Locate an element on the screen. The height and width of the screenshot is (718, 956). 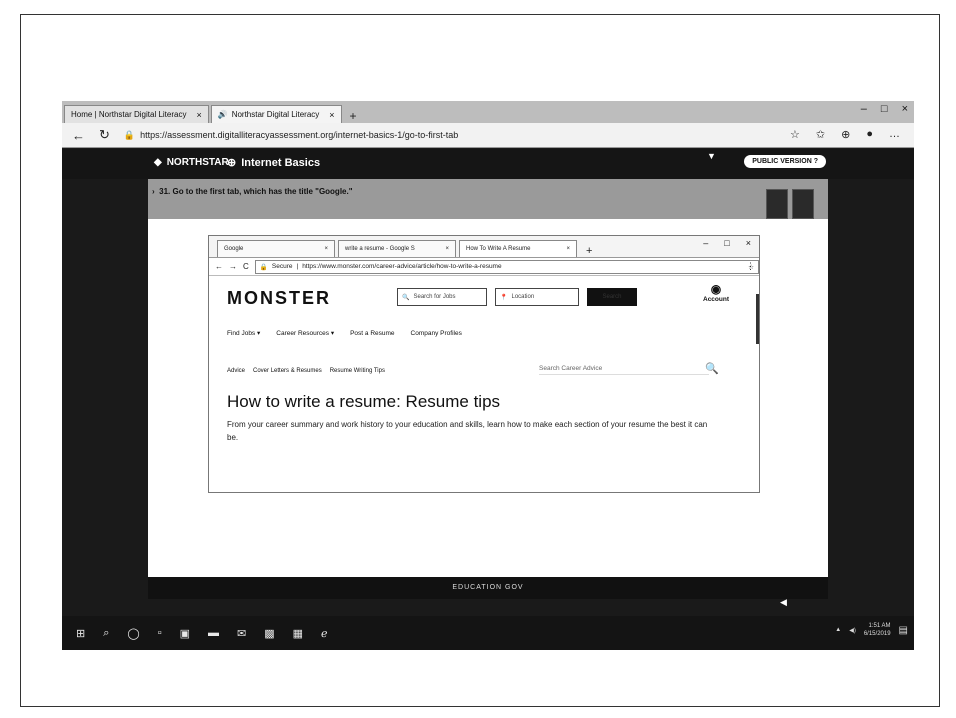
clock: 1:51 AM 6/15/2019 is located at coordinates (877, 630).